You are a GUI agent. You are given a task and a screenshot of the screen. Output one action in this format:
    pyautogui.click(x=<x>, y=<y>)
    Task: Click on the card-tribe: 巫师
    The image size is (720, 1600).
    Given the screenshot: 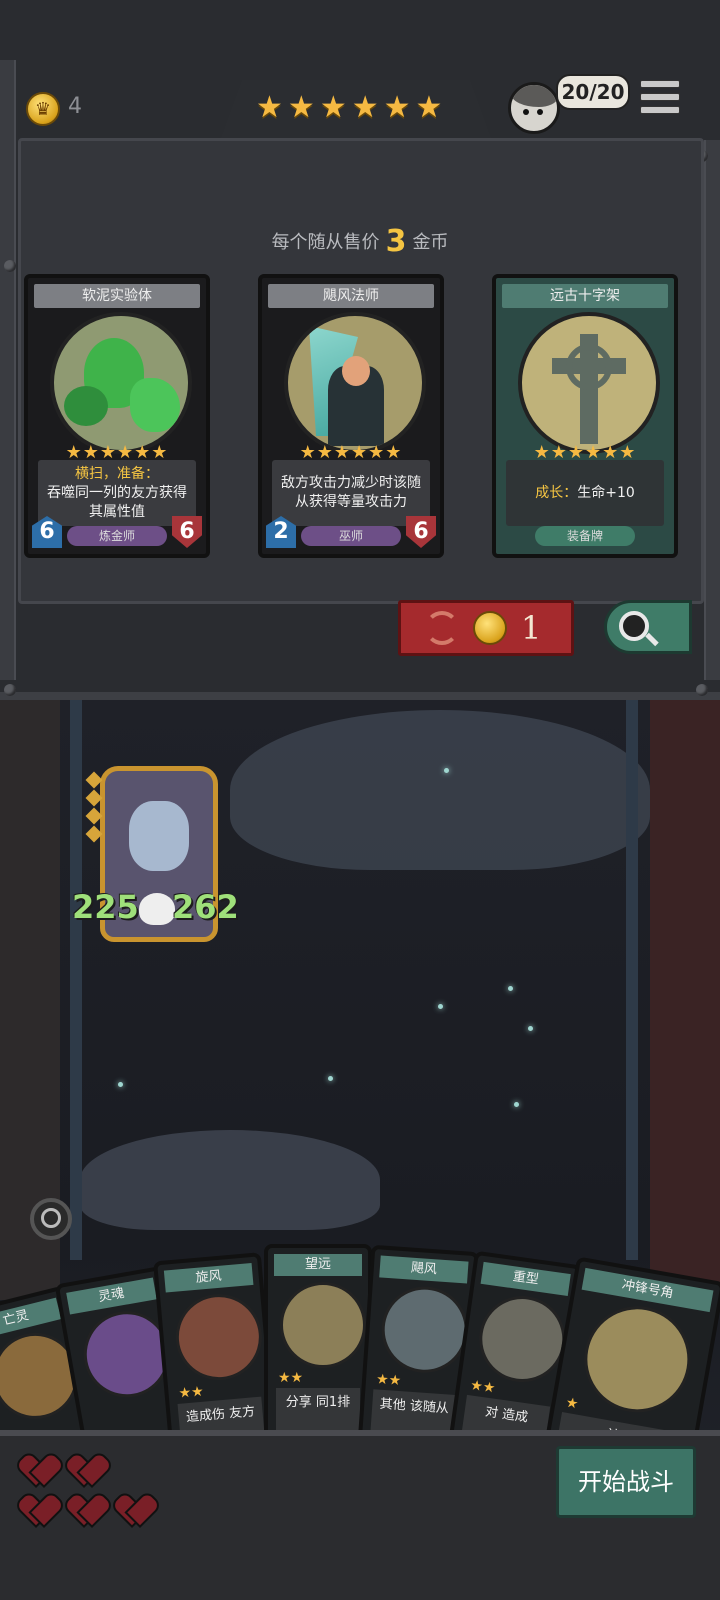 What is the action you would take?
    pyautogui.click(x=351, y=536)
    